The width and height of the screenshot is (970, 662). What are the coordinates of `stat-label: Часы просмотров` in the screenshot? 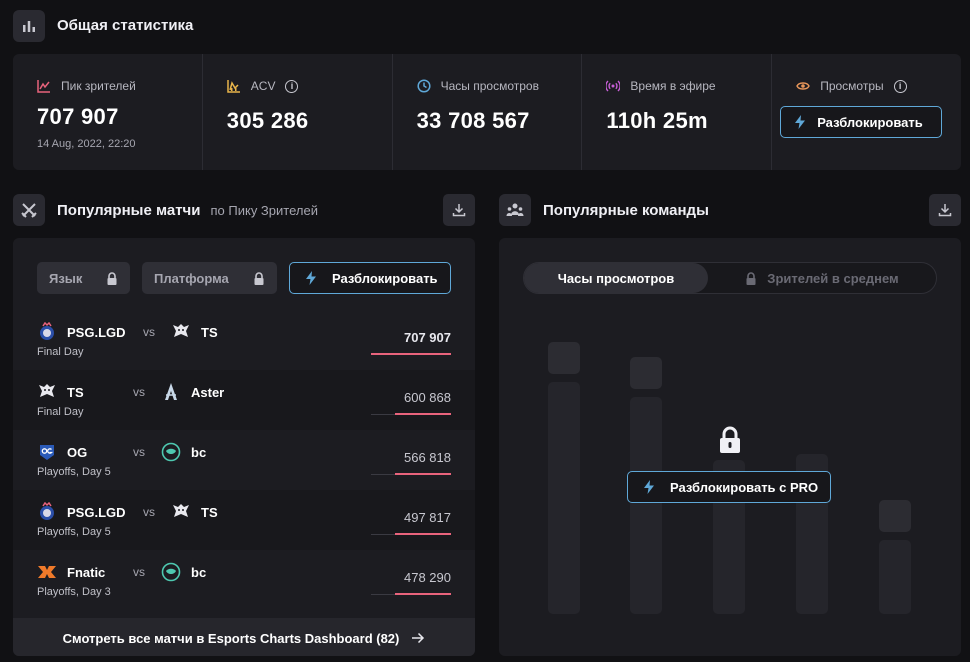 It's located at (489, 86).